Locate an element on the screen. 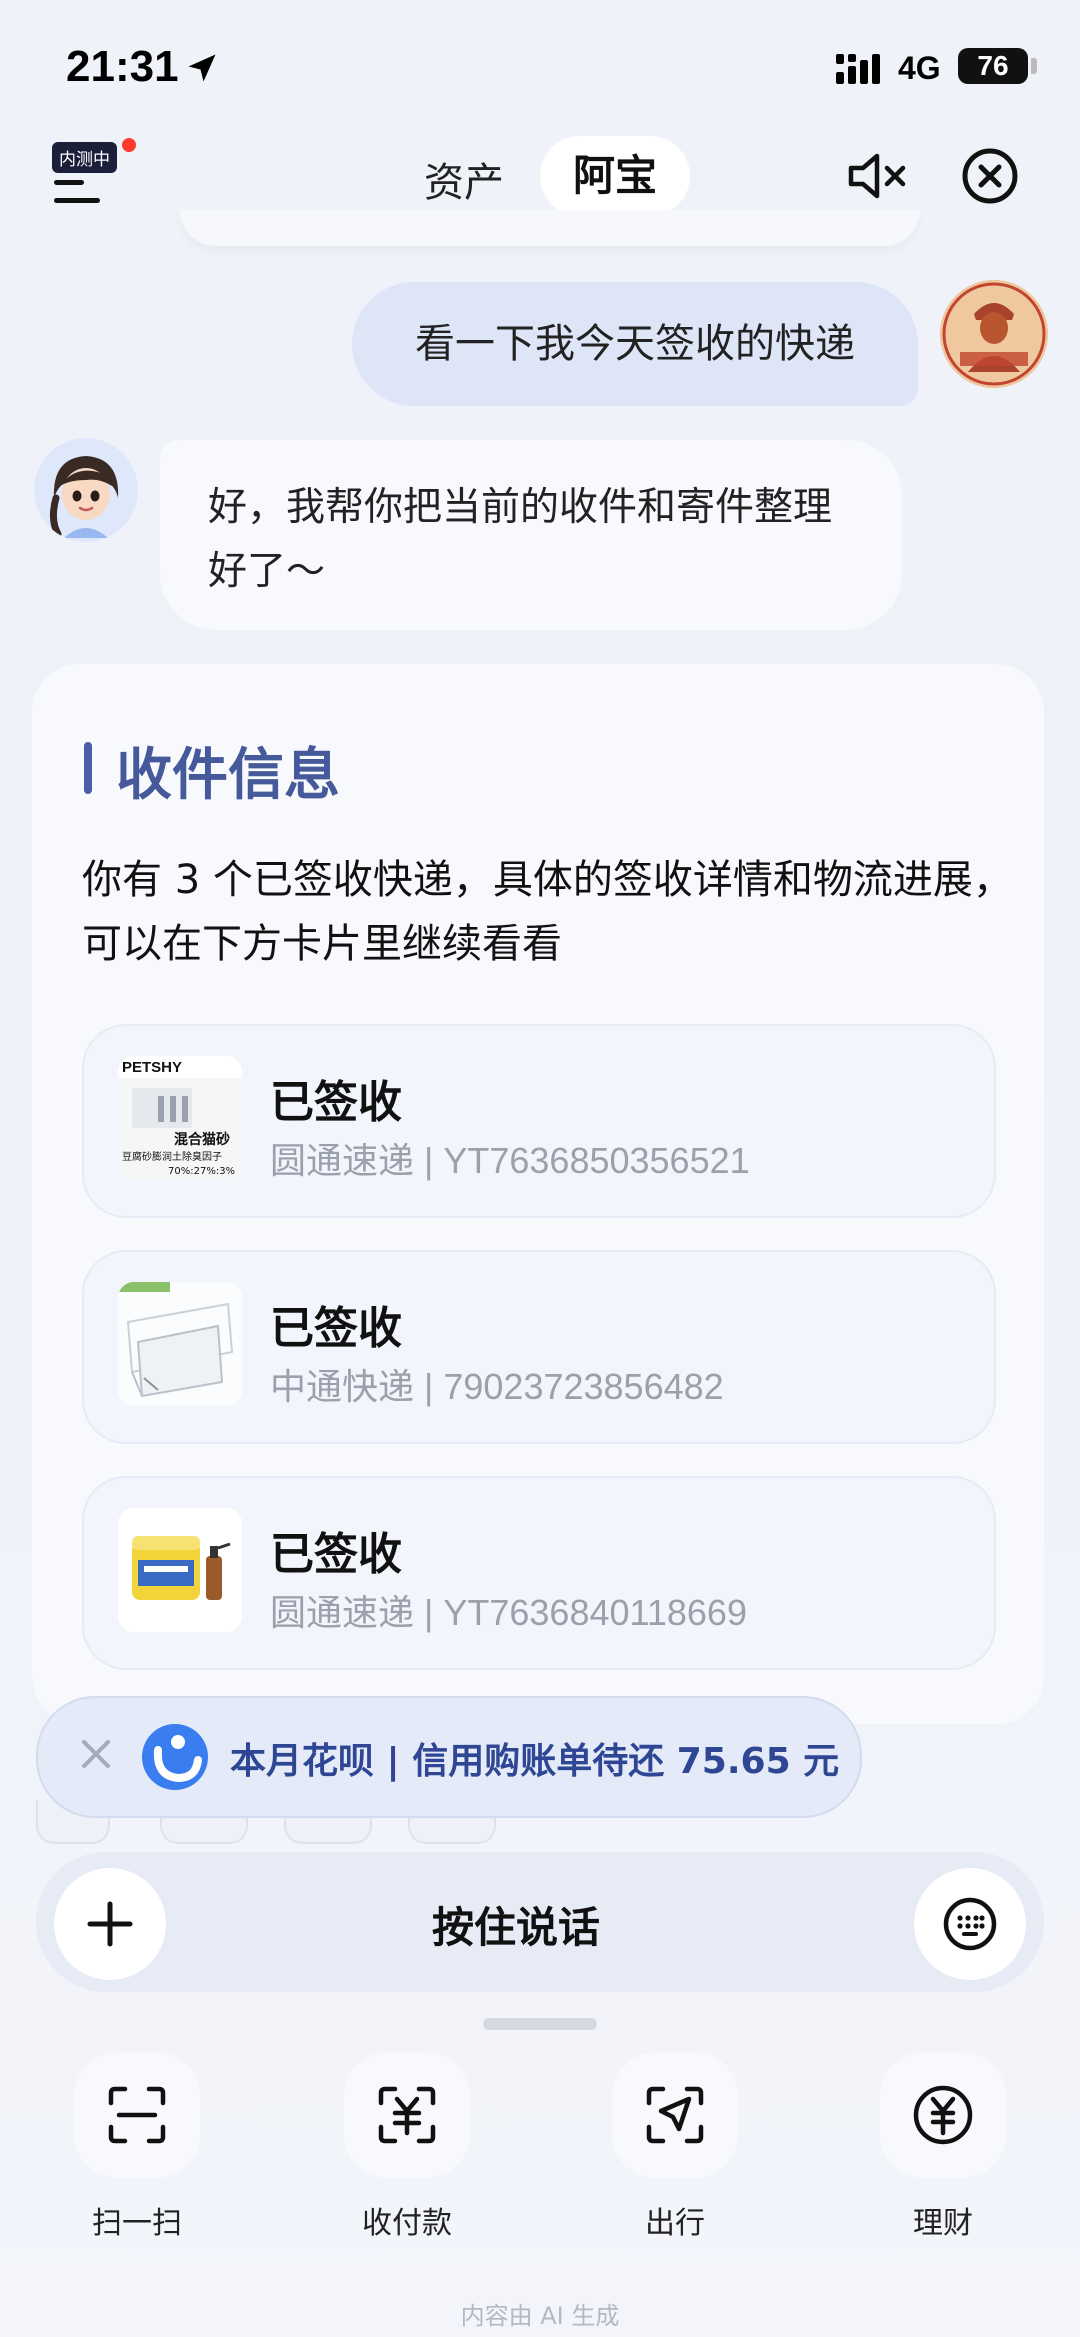 The width and height of the screenshot is (1080, 2337). travel-icon is located at coordinates (675, 2115).